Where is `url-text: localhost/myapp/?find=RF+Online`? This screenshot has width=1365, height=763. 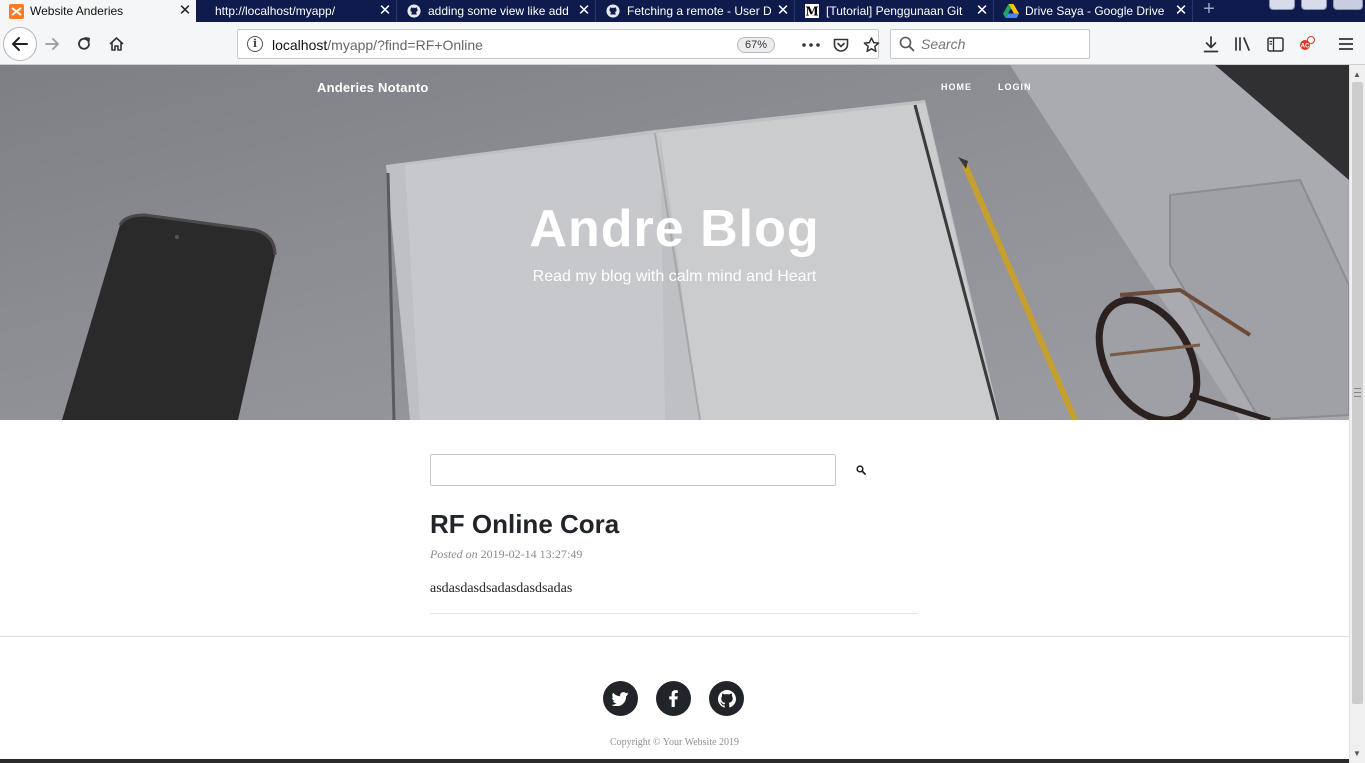 url-text: localhost/myapp/?find=RF+Online is located at coordinates (377, 45).